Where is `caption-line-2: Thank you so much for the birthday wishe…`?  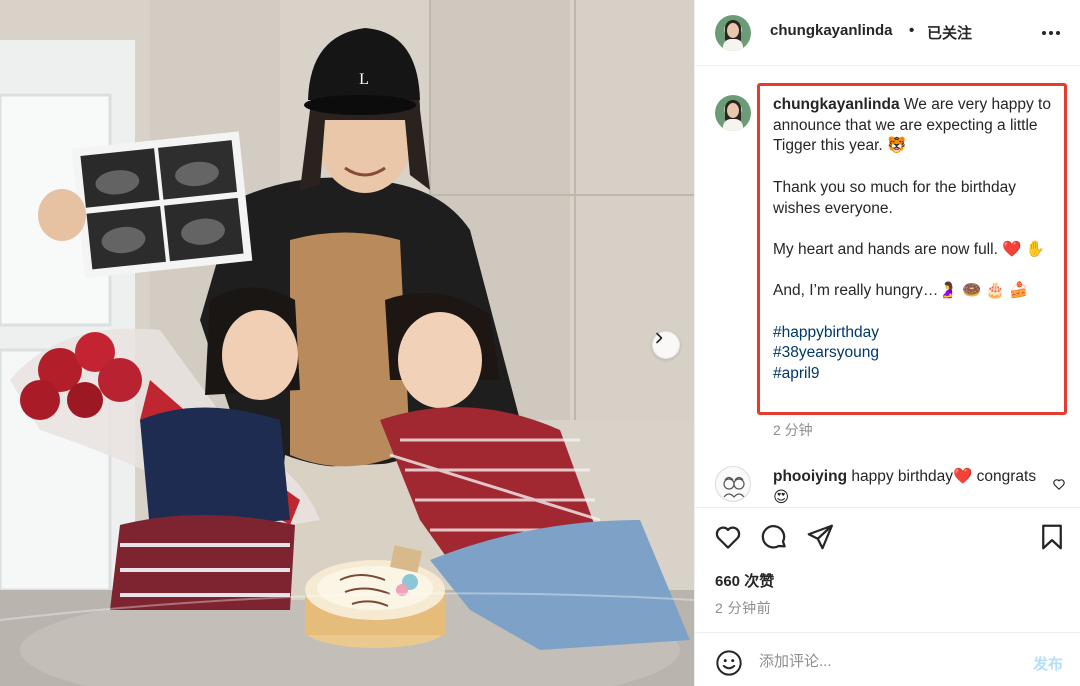
caption-line-2: Thank you so much for the birthday wishe… is located at coordinates (894, 197).